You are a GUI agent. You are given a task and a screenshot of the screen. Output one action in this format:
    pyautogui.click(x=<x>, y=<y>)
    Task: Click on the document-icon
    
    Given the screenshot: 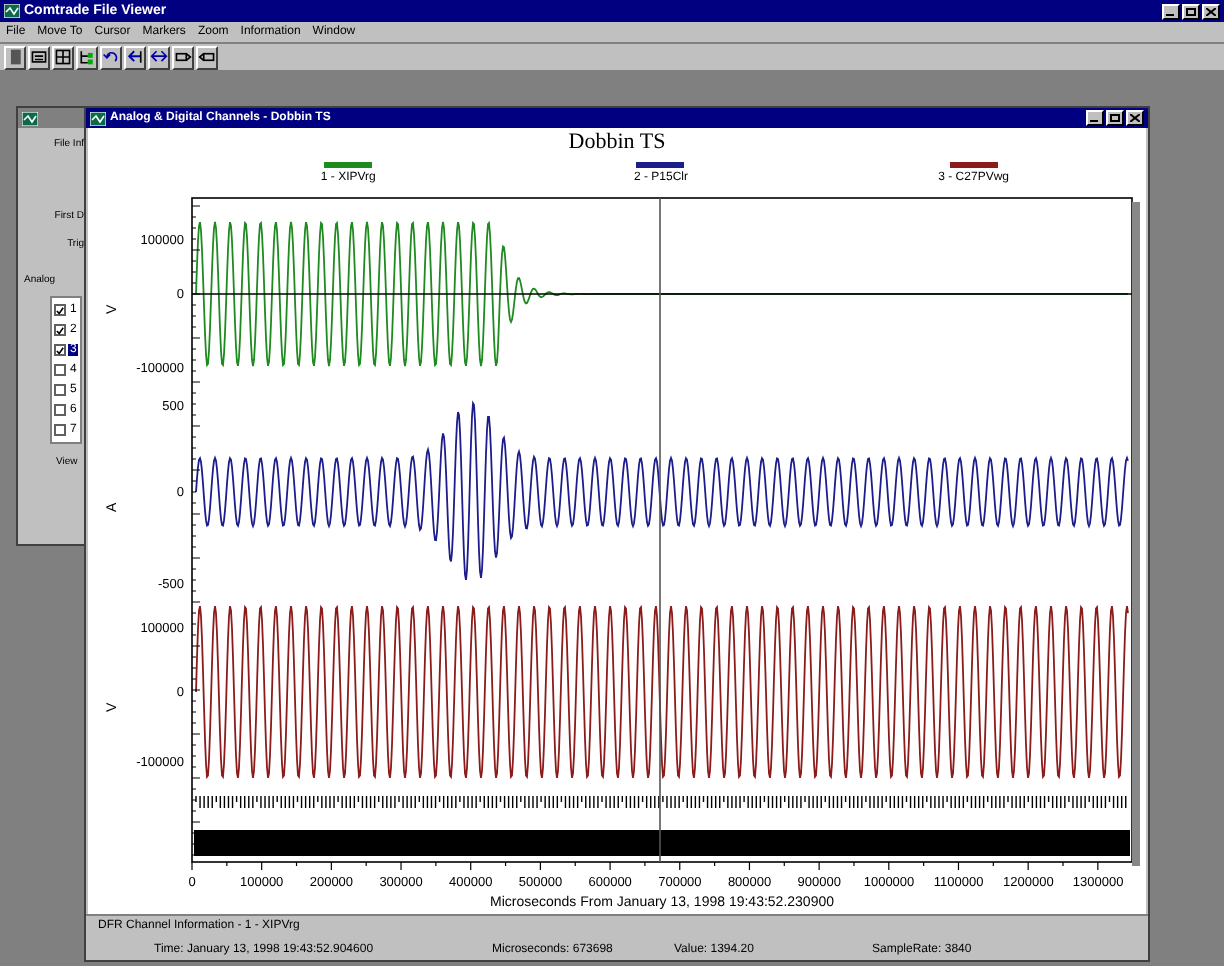 What is the action you would take?
    pyautogui.click(x=39, y=57)
    